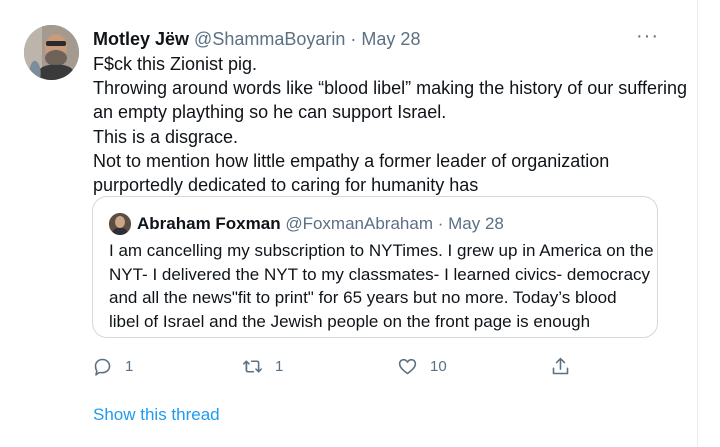 The height and width of the screenshot is (447, 720). What do you see at coordinates (359, 223) in the screenshot?
I see `quoted-handle: @FoxmanAbraham` at bounding box center [359, 223].